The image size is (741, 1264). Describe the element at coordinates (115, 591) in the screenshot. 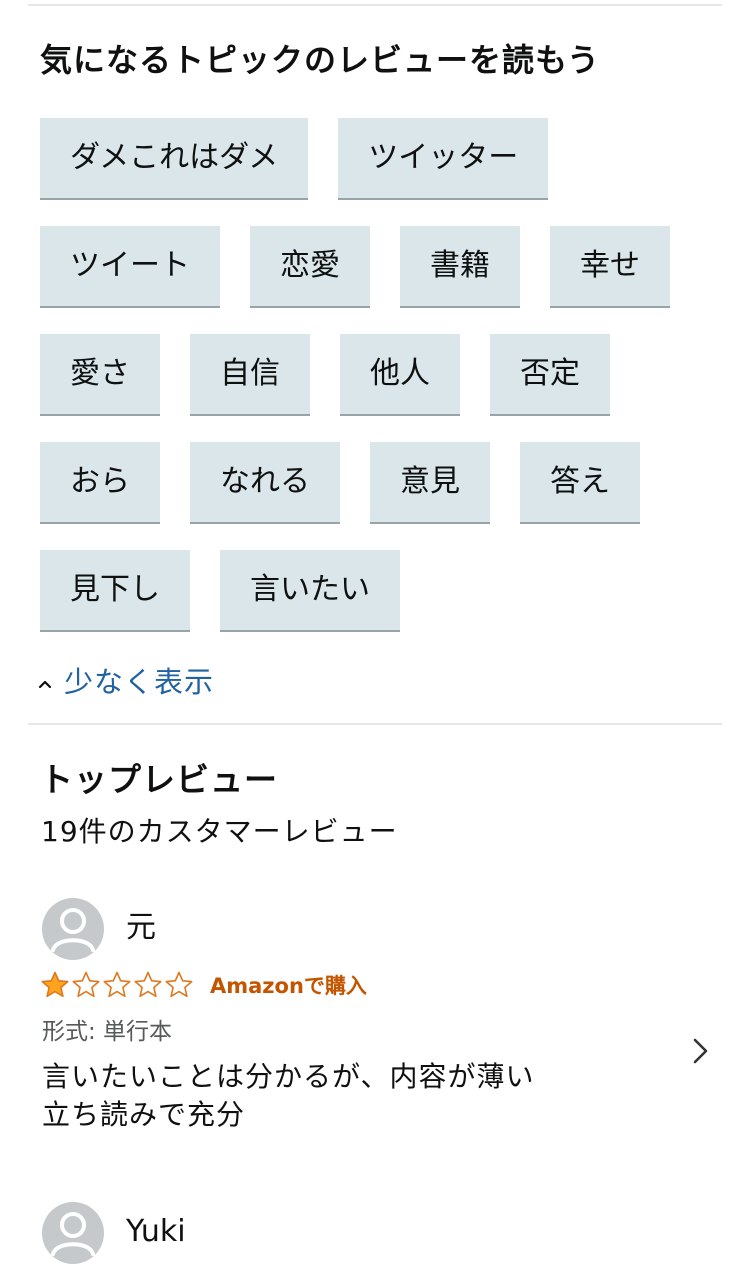

I see `topic-chip: 見下し` at that location.